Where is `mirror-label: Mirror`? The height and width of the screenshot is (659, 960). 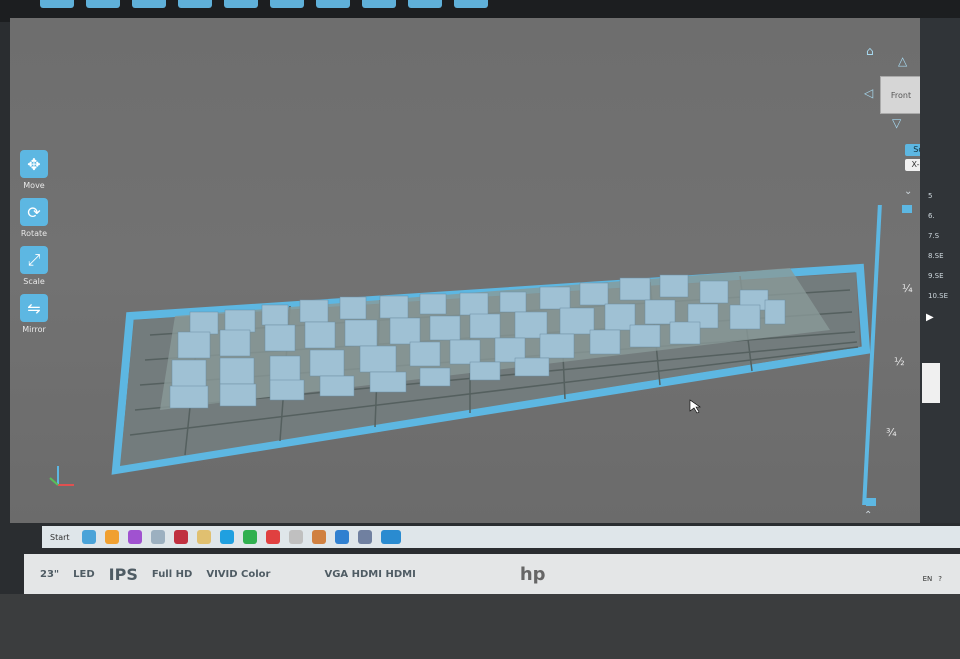 mirror-label: Mirror is located at coordinates (34, 329).